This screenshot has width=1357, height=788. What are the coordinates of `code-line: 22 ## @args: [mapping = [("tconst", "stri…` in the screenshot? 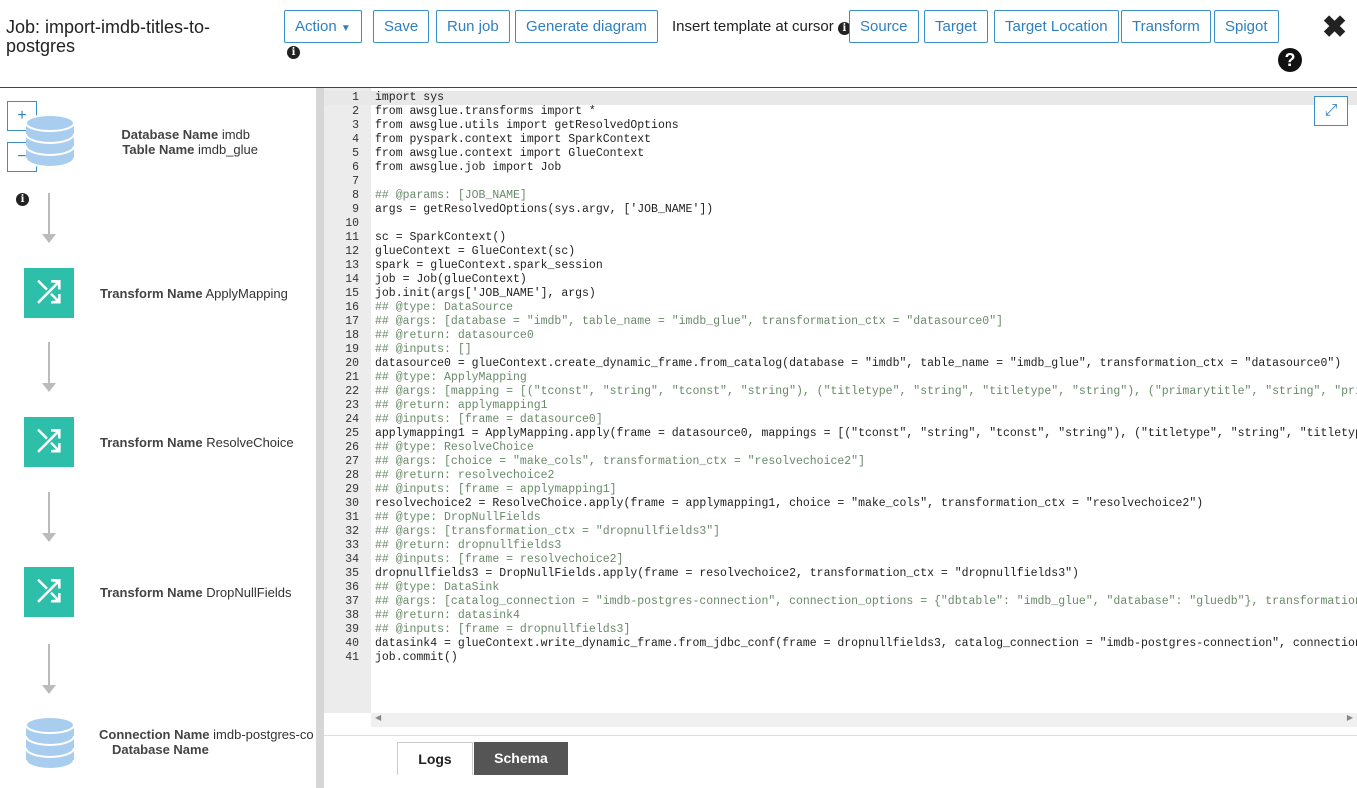 It's located at (840, 392).